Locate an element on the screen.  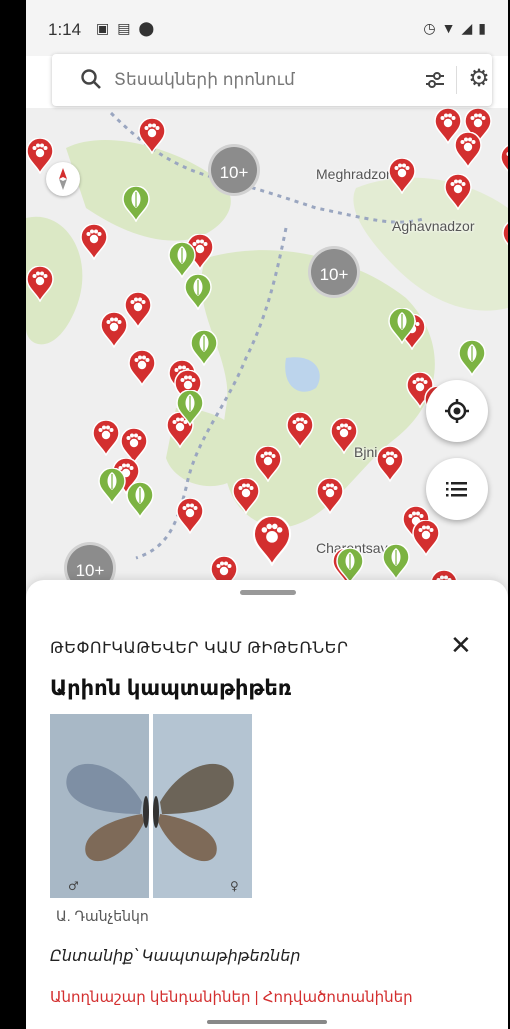
filter-icon is located at coordinates (435, 80).